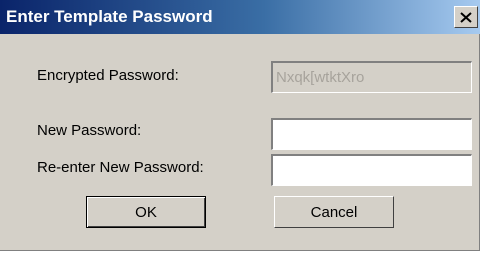 This screenshot has width=482, height=253. Describe the element at coordinates (371, 134) in the screenshot. I see `new-password-field` at that location.